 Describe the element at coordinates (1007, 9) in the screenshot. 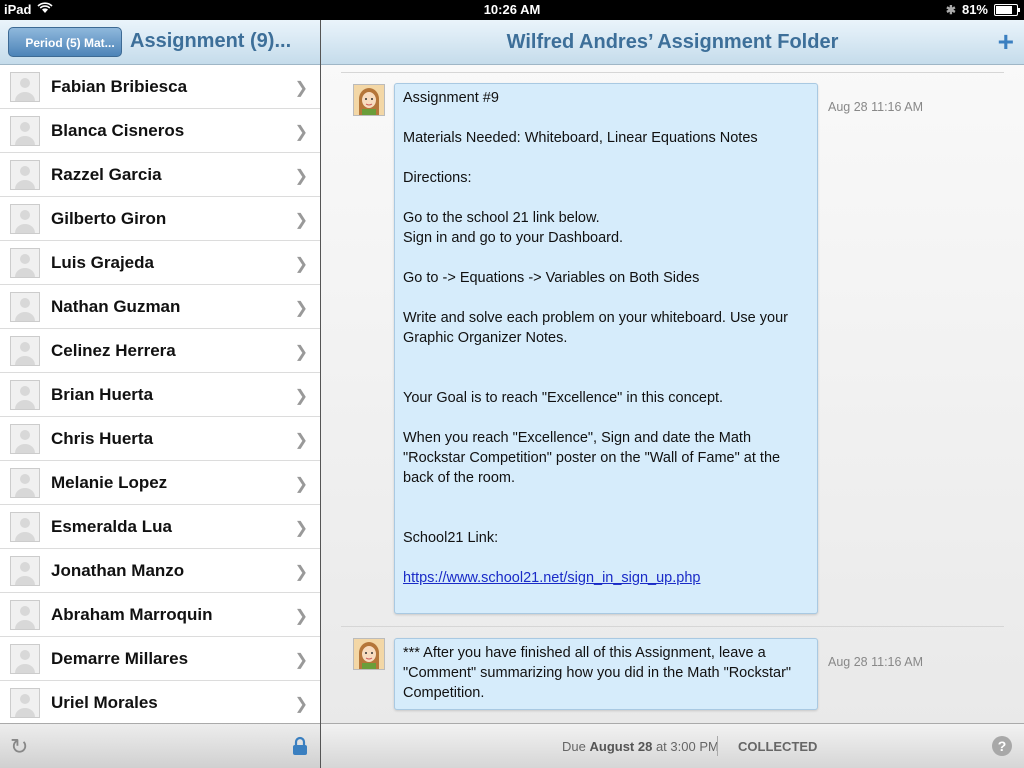

I see `battery-icon` at that location.